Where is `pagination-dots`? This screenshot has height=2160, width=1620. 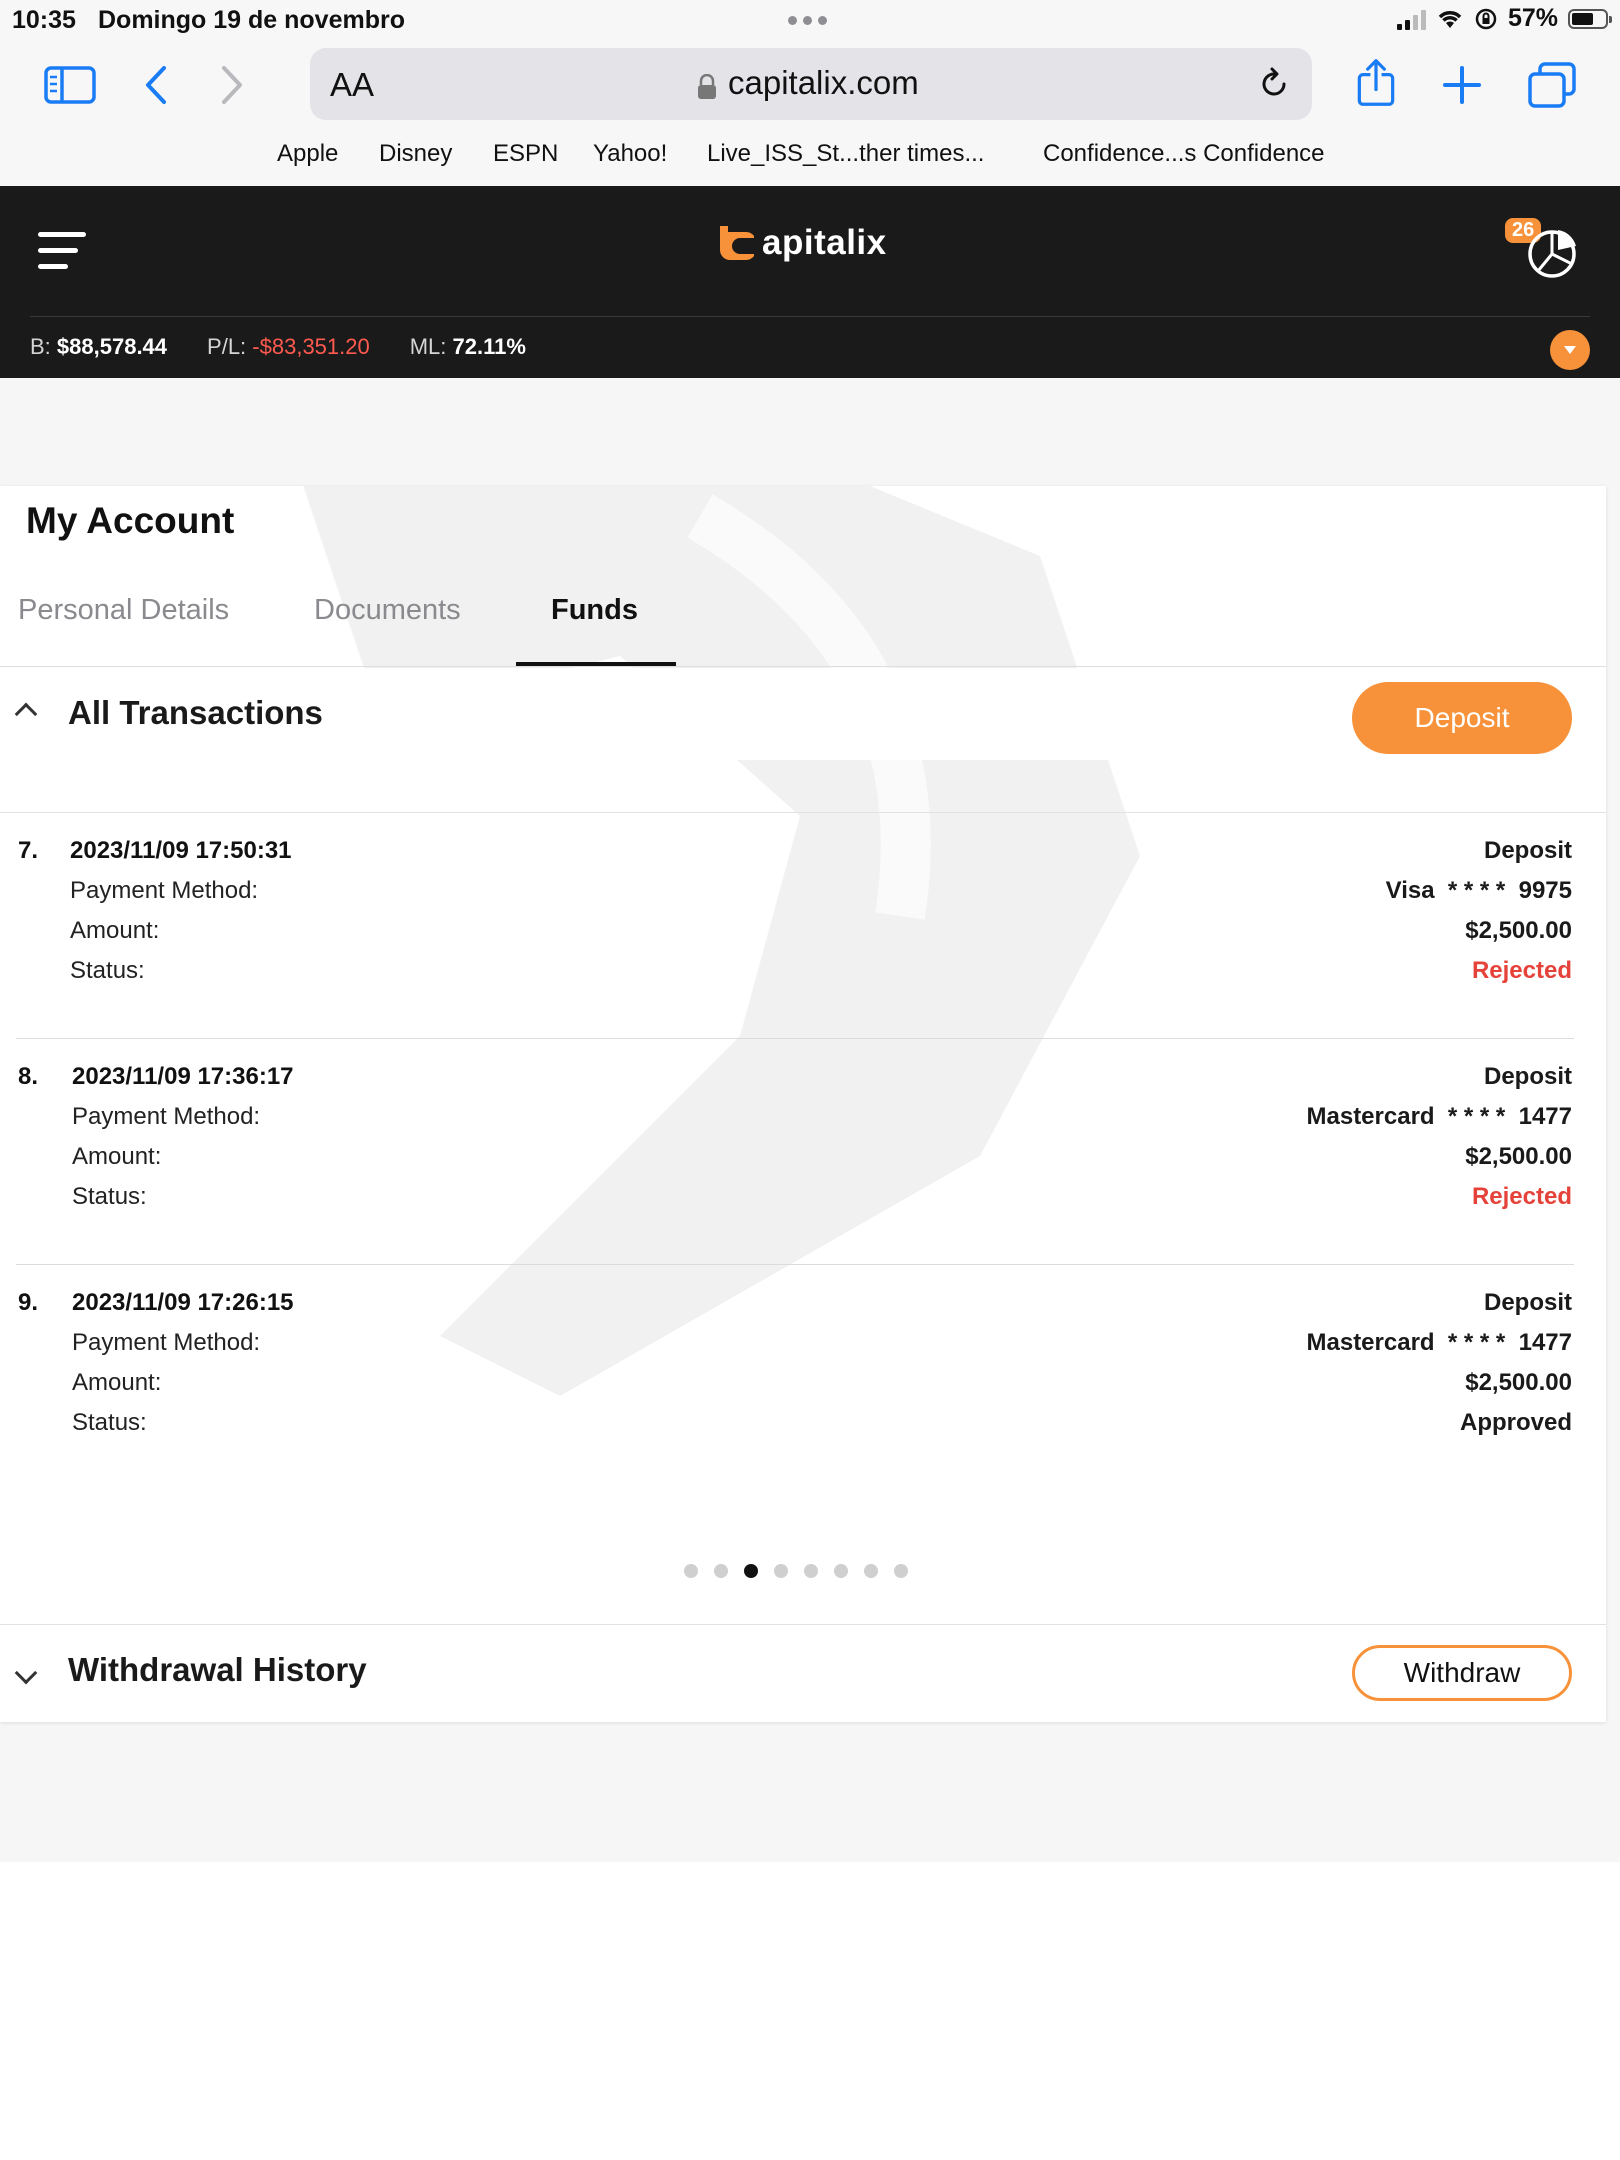
pagination-dots is located at coordinates (796, 1571).